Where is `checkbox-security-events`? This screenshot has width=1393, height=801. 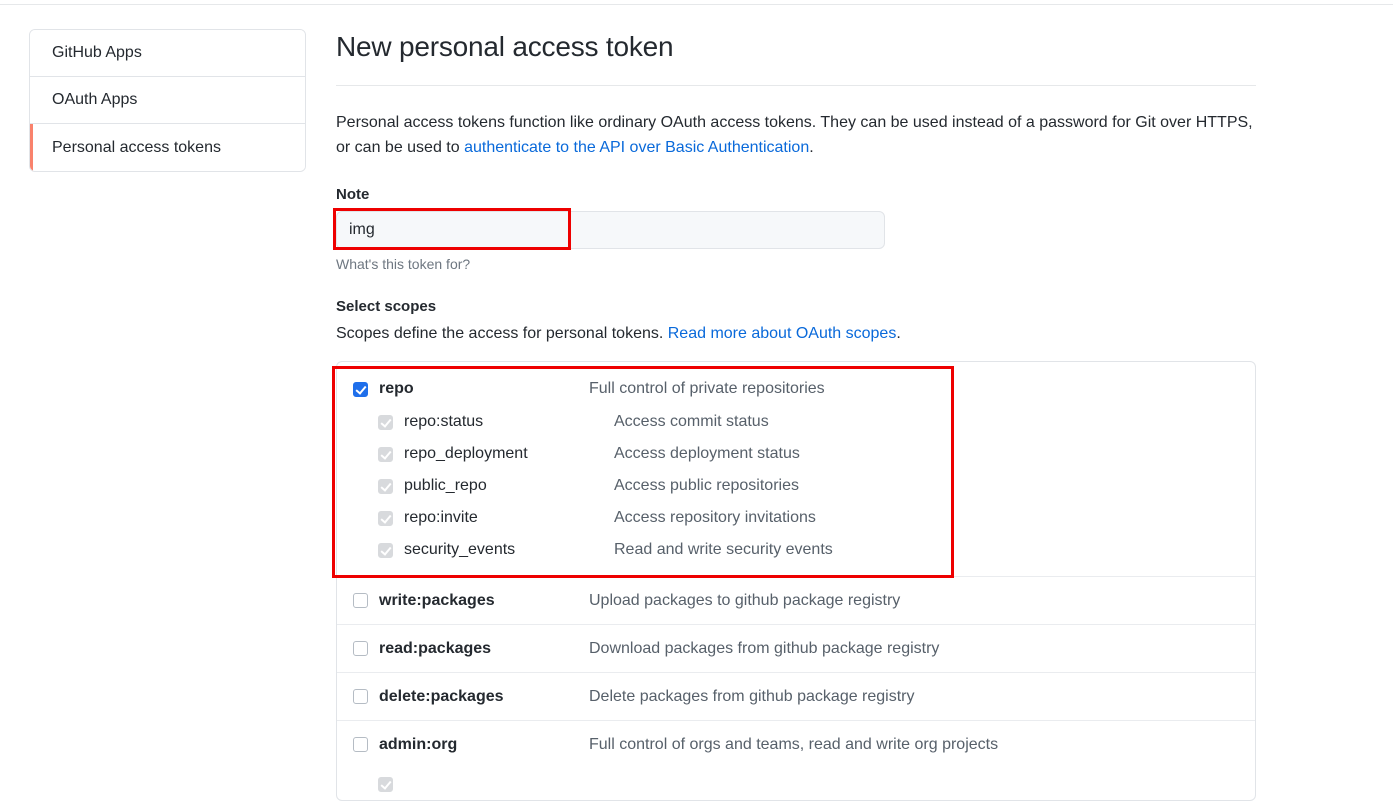 checkbox-security-events is located at coordinates (385, 550).